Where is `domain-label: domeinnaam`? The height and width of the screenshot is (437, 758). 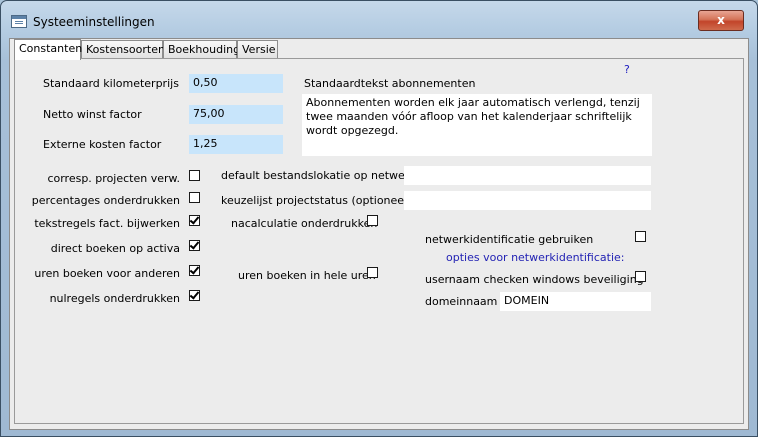
domain-label: domeinnaam is located at coordinates (461, 301).